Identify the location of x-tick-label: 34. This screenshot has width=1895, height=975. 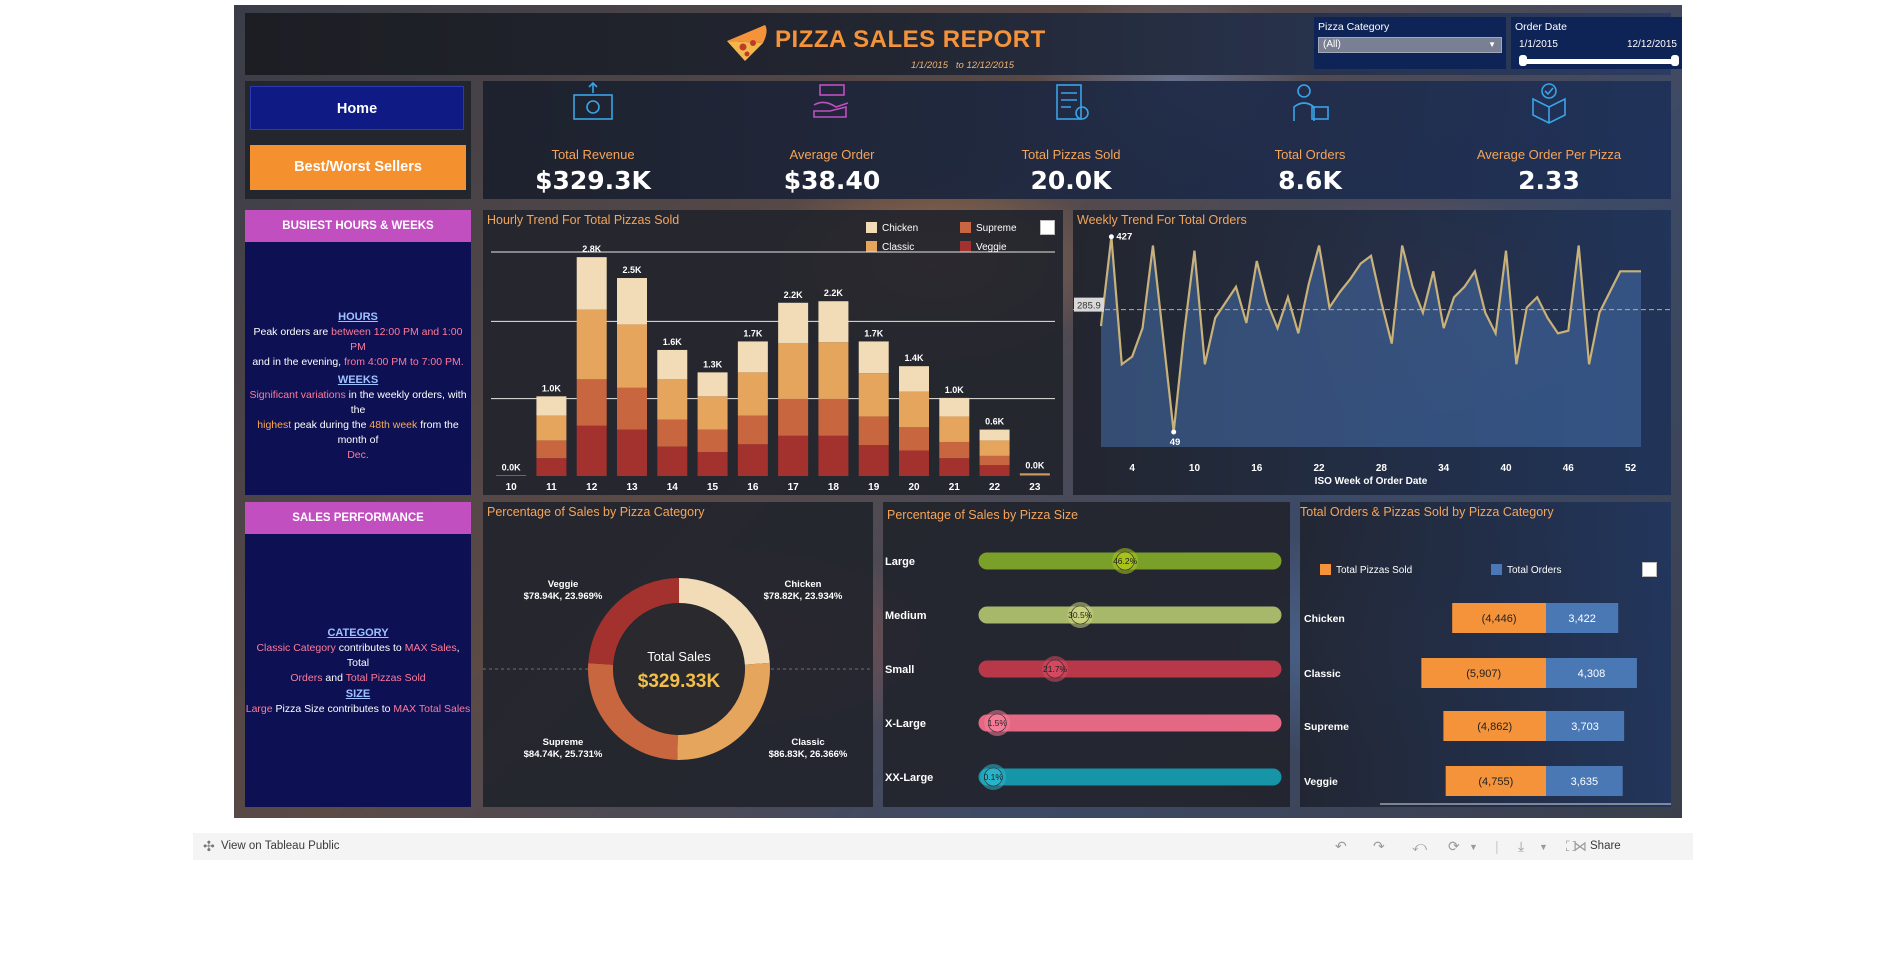
(1444, 468).